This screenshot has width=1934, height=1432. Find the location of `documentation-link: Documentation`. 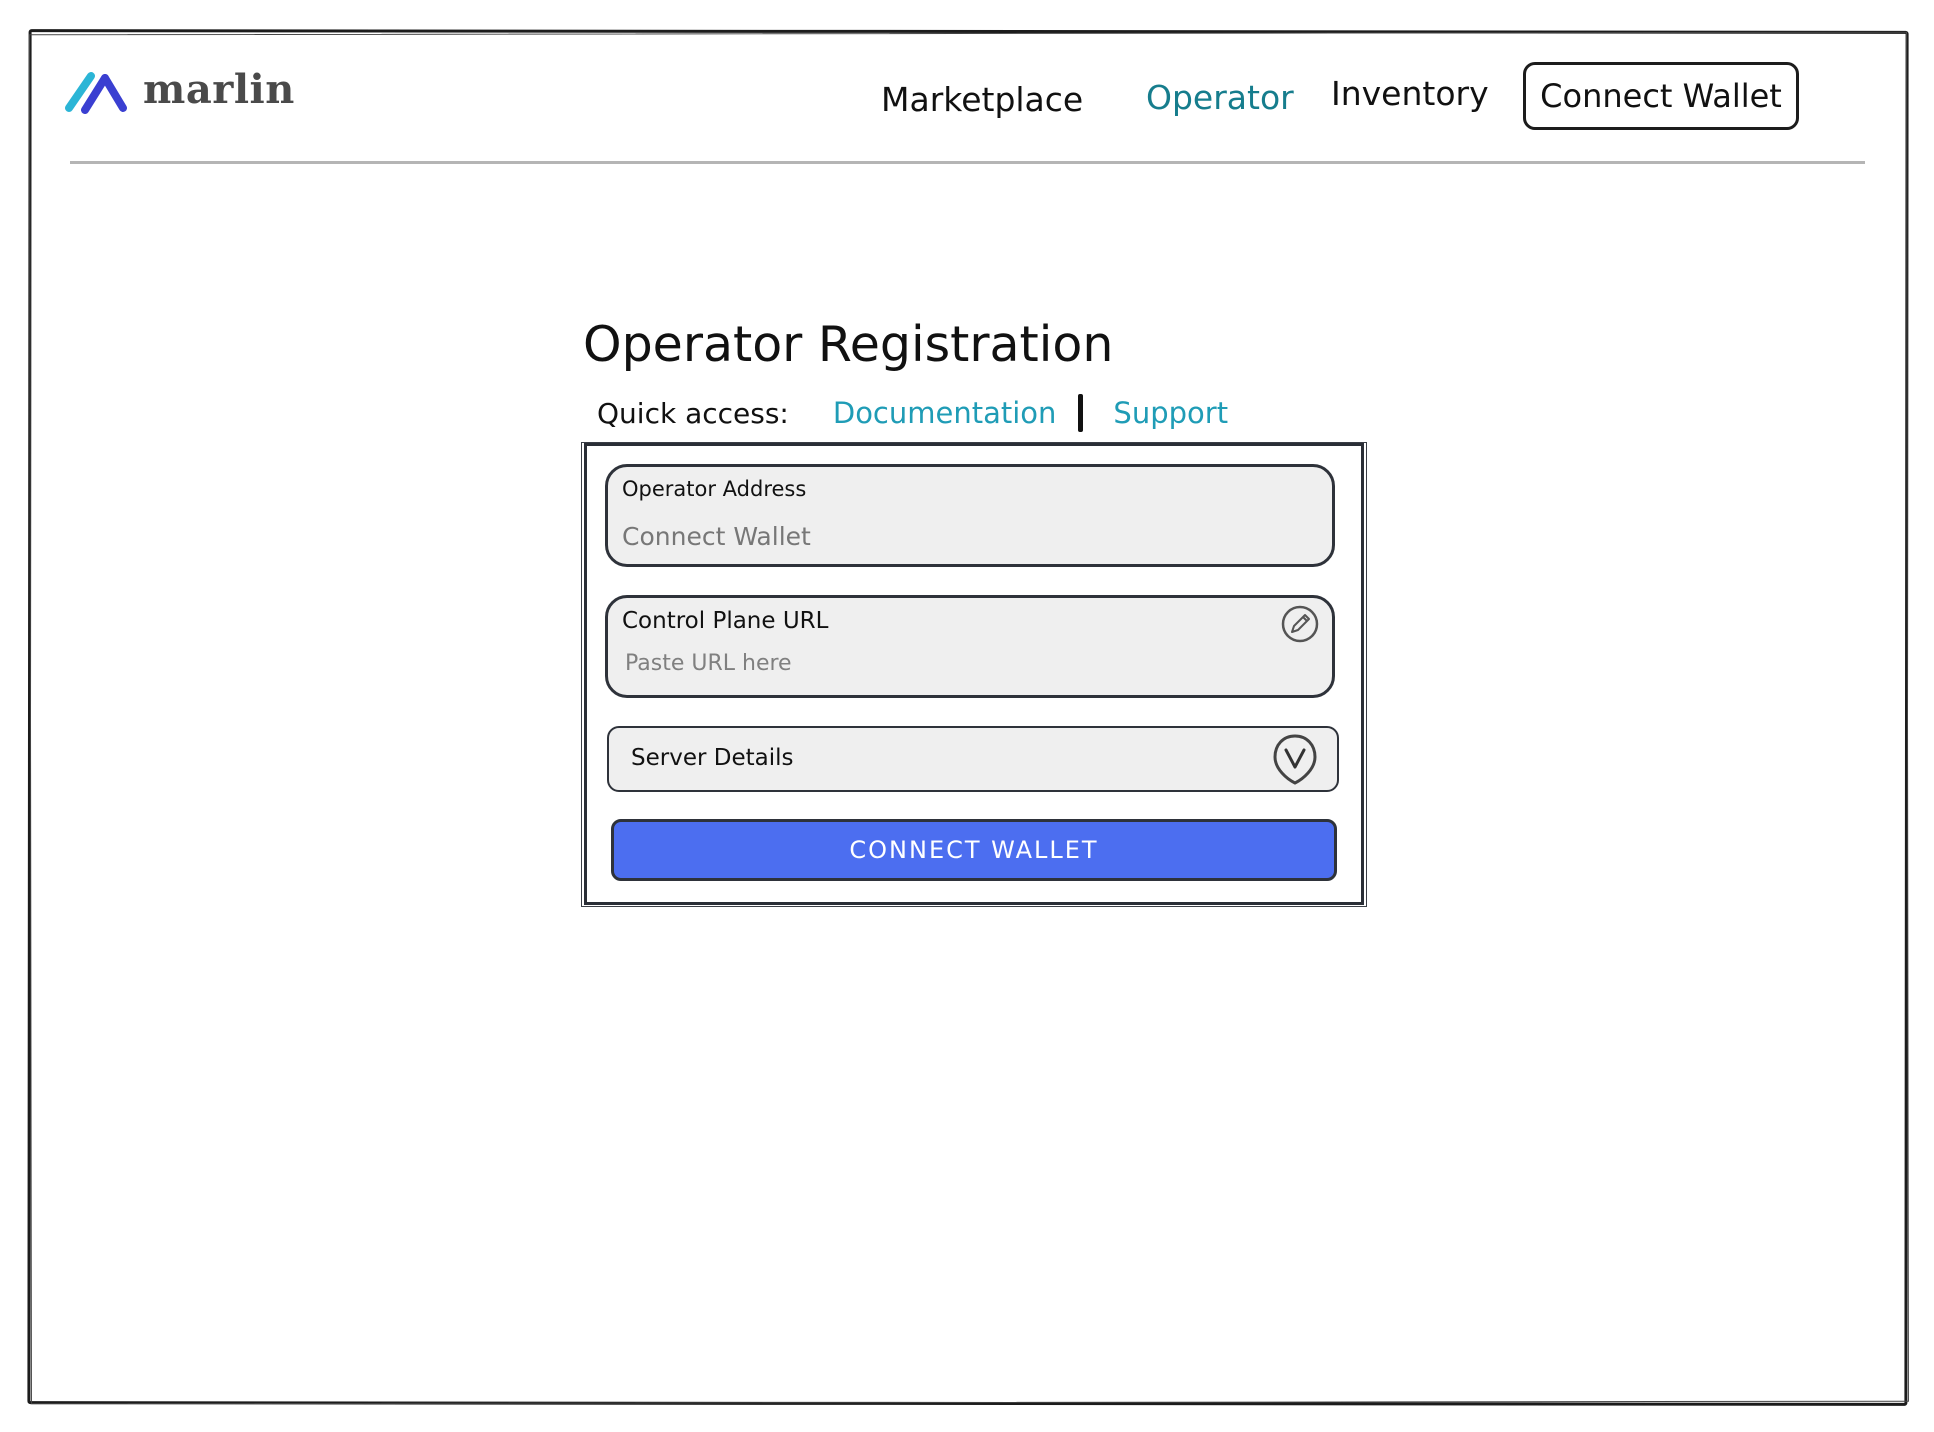

documentation-link: Documentation is located at coordinates (945, 413).